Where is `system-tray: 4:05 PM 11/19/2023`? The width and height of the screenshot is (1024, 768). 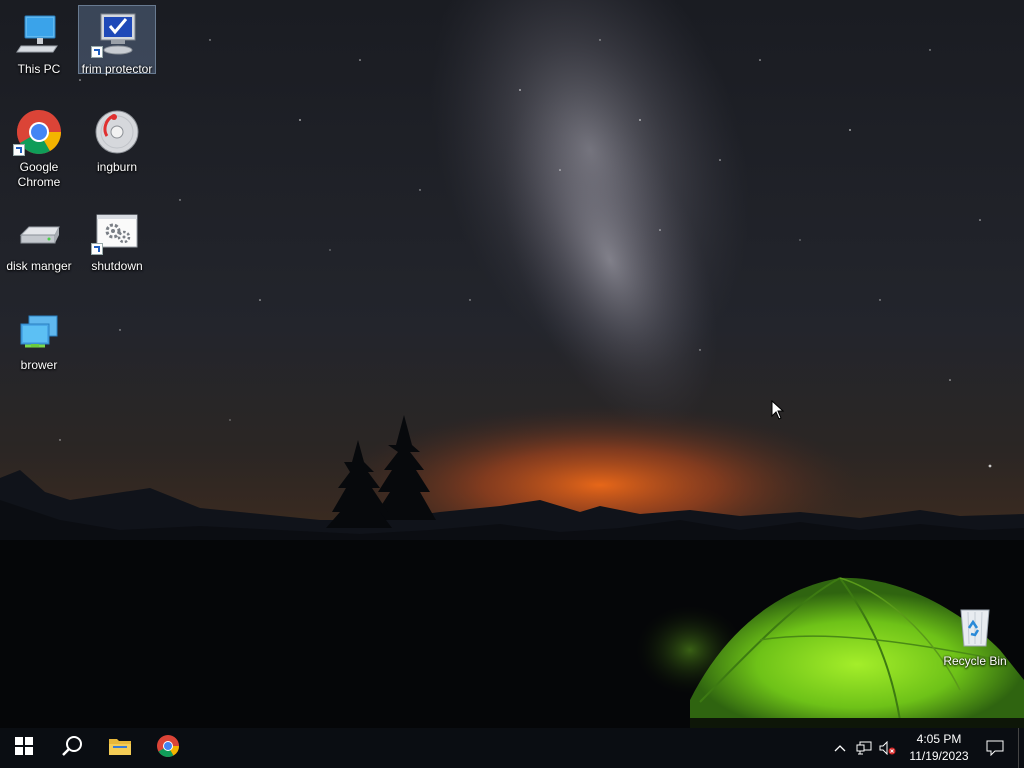
system-tray: 4:05 PM 11/19/2023 is located at coordinates (926, 748).